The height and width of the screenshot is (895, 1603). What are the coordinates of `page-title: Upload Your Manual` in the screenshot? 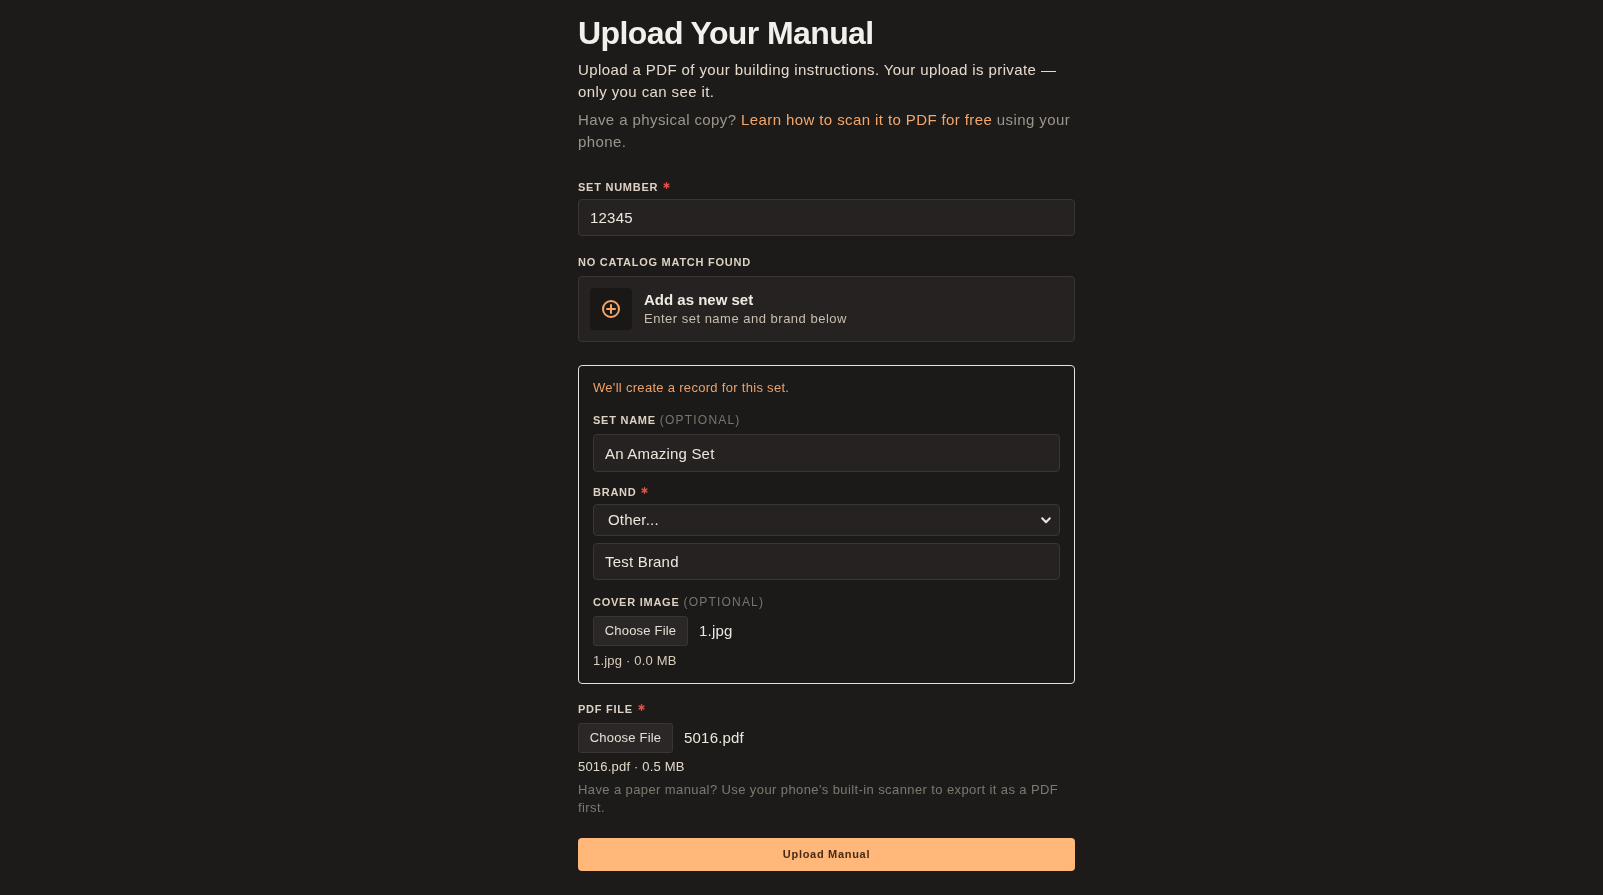 It's located at (726, 33).